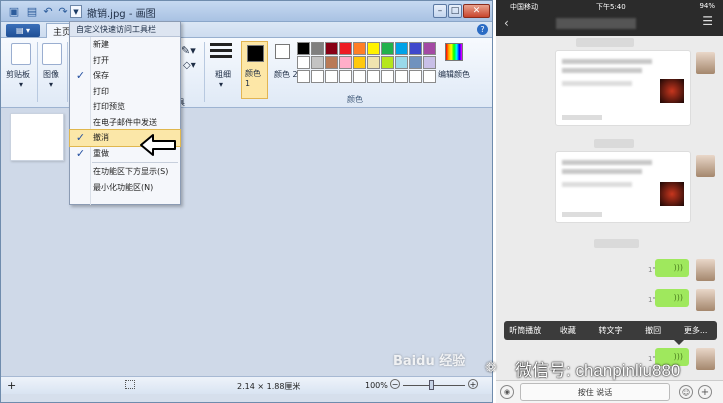  Describe the element at coordinates (568, 330) in the screenshot. I see `context-menu-item: 收藏` at that location.